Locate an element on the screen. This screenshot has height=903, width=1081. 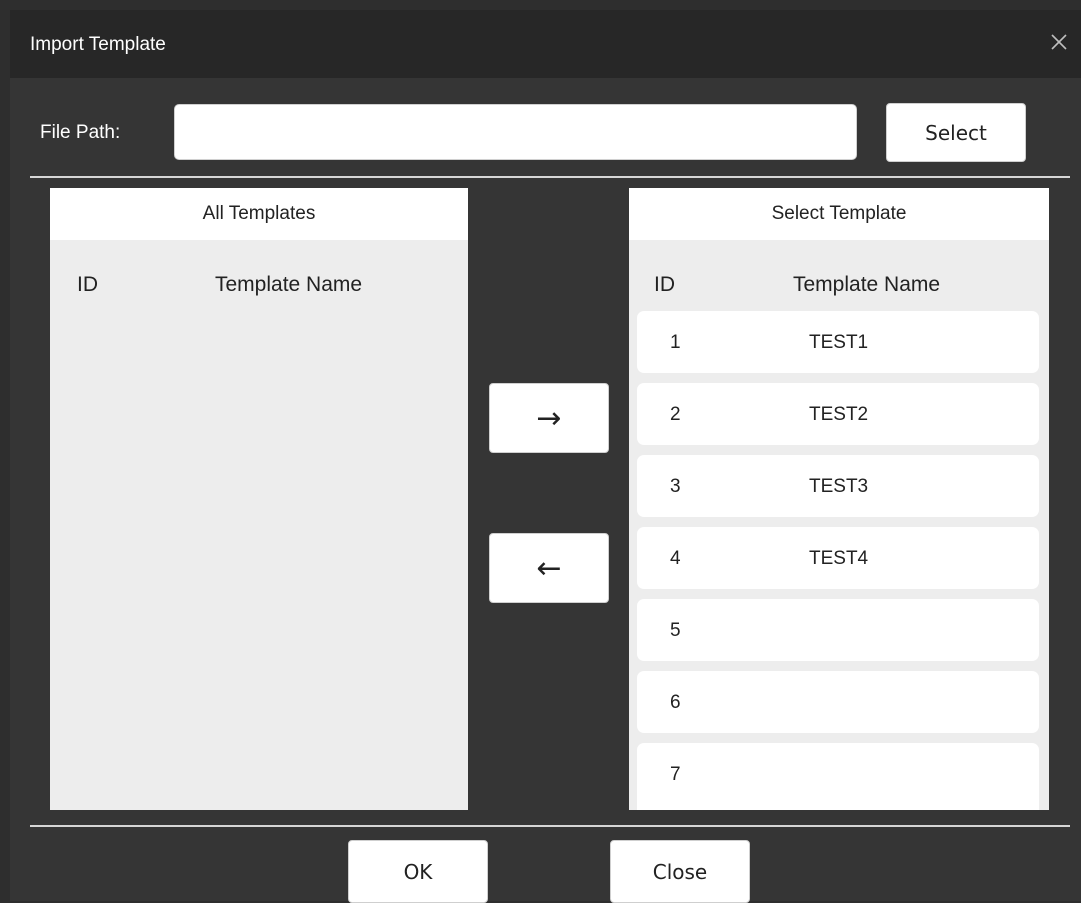
table-row: 3 TEST3 is located at coordinates (838, 486).